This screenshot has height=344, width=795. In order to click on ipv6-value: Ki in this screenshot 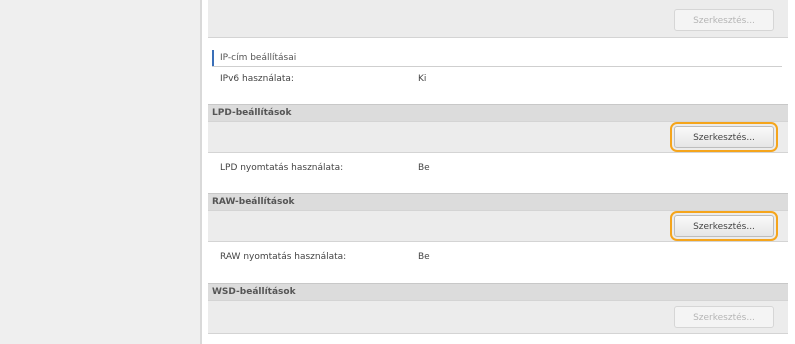, I will do `click(422, 79)`.